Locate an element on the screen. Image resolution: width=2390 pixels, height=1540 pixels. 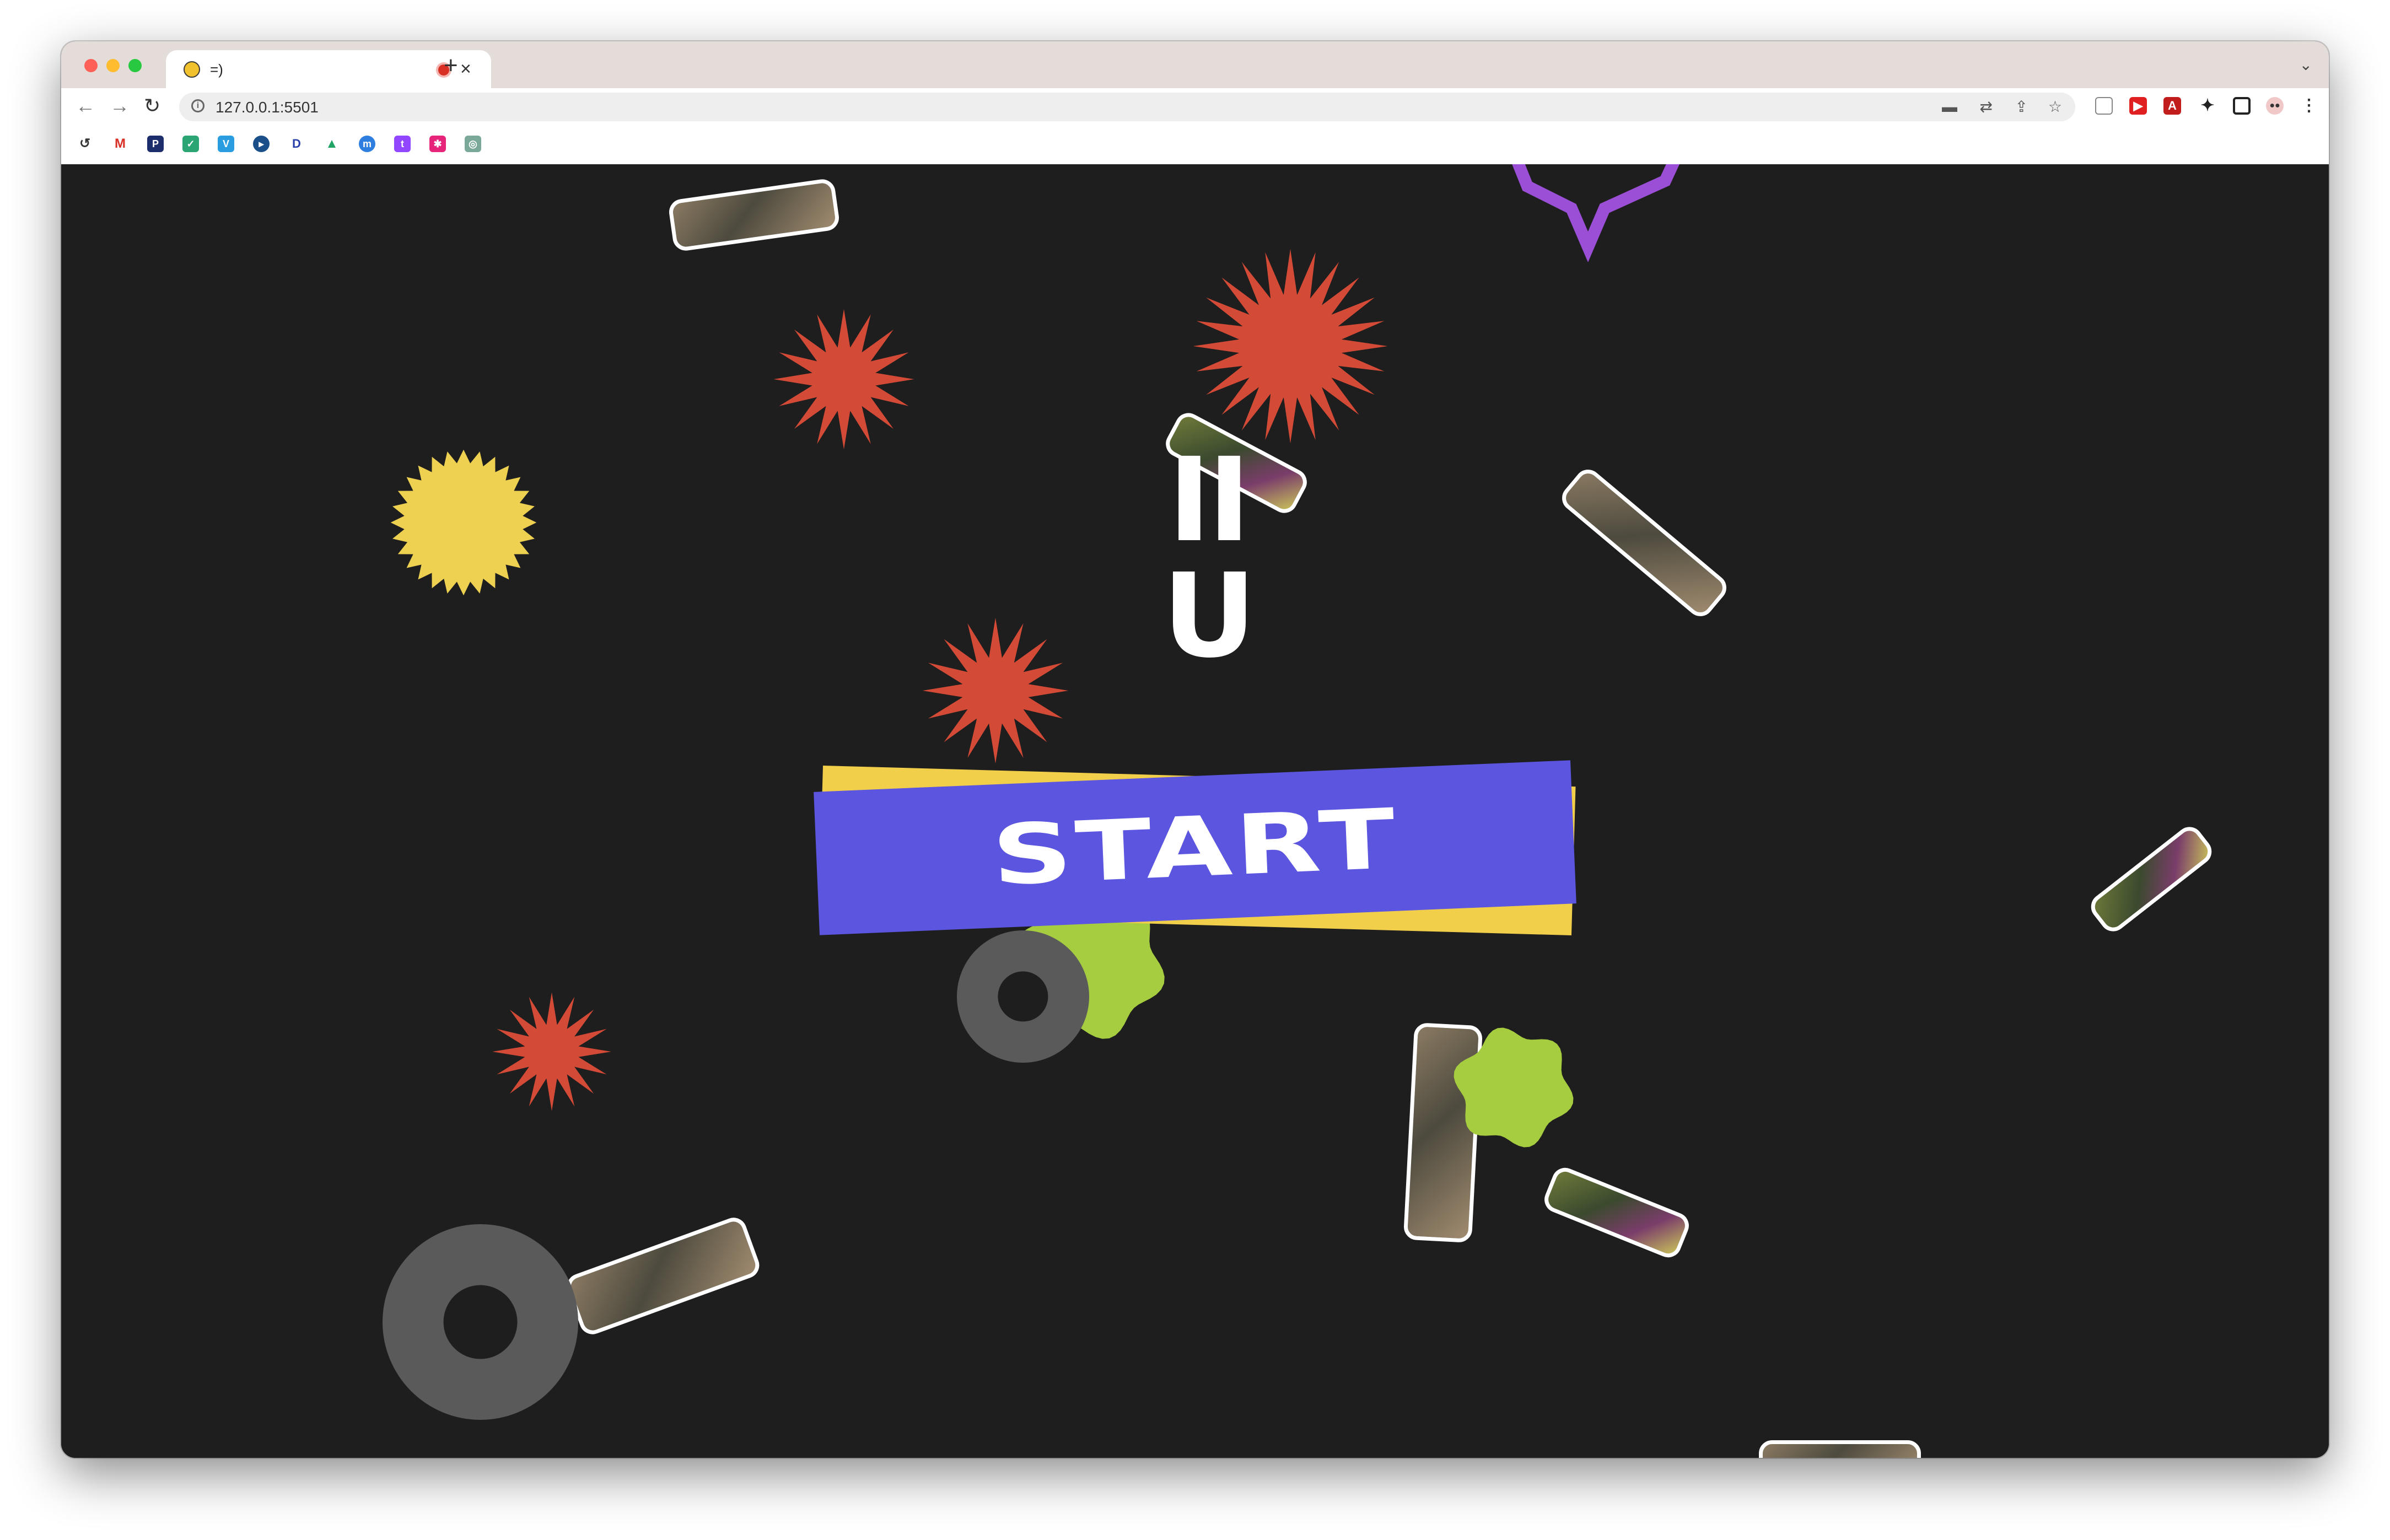
smiley-favicon-icon is located at coordinates (192, 69).